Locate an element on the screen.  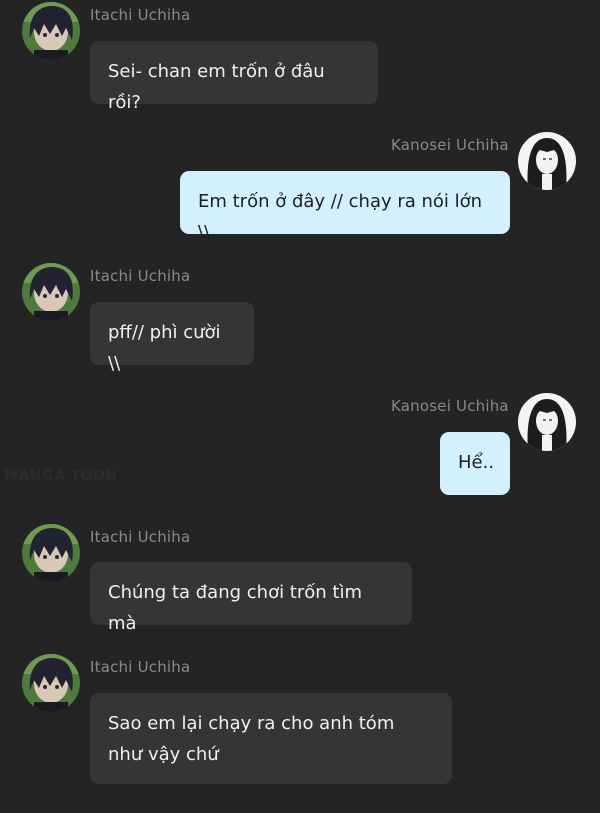
message-bubble: Hể.. is located at coordinates (475, 463).